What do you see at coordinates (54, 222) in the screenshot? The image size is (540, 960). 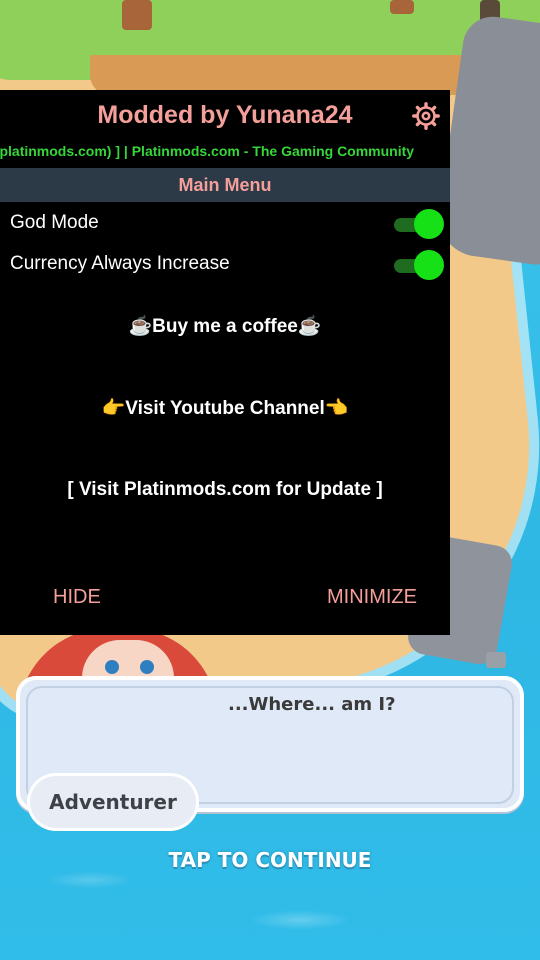 I see `toggle-label: God Mode` at bounding box center [54, 222].